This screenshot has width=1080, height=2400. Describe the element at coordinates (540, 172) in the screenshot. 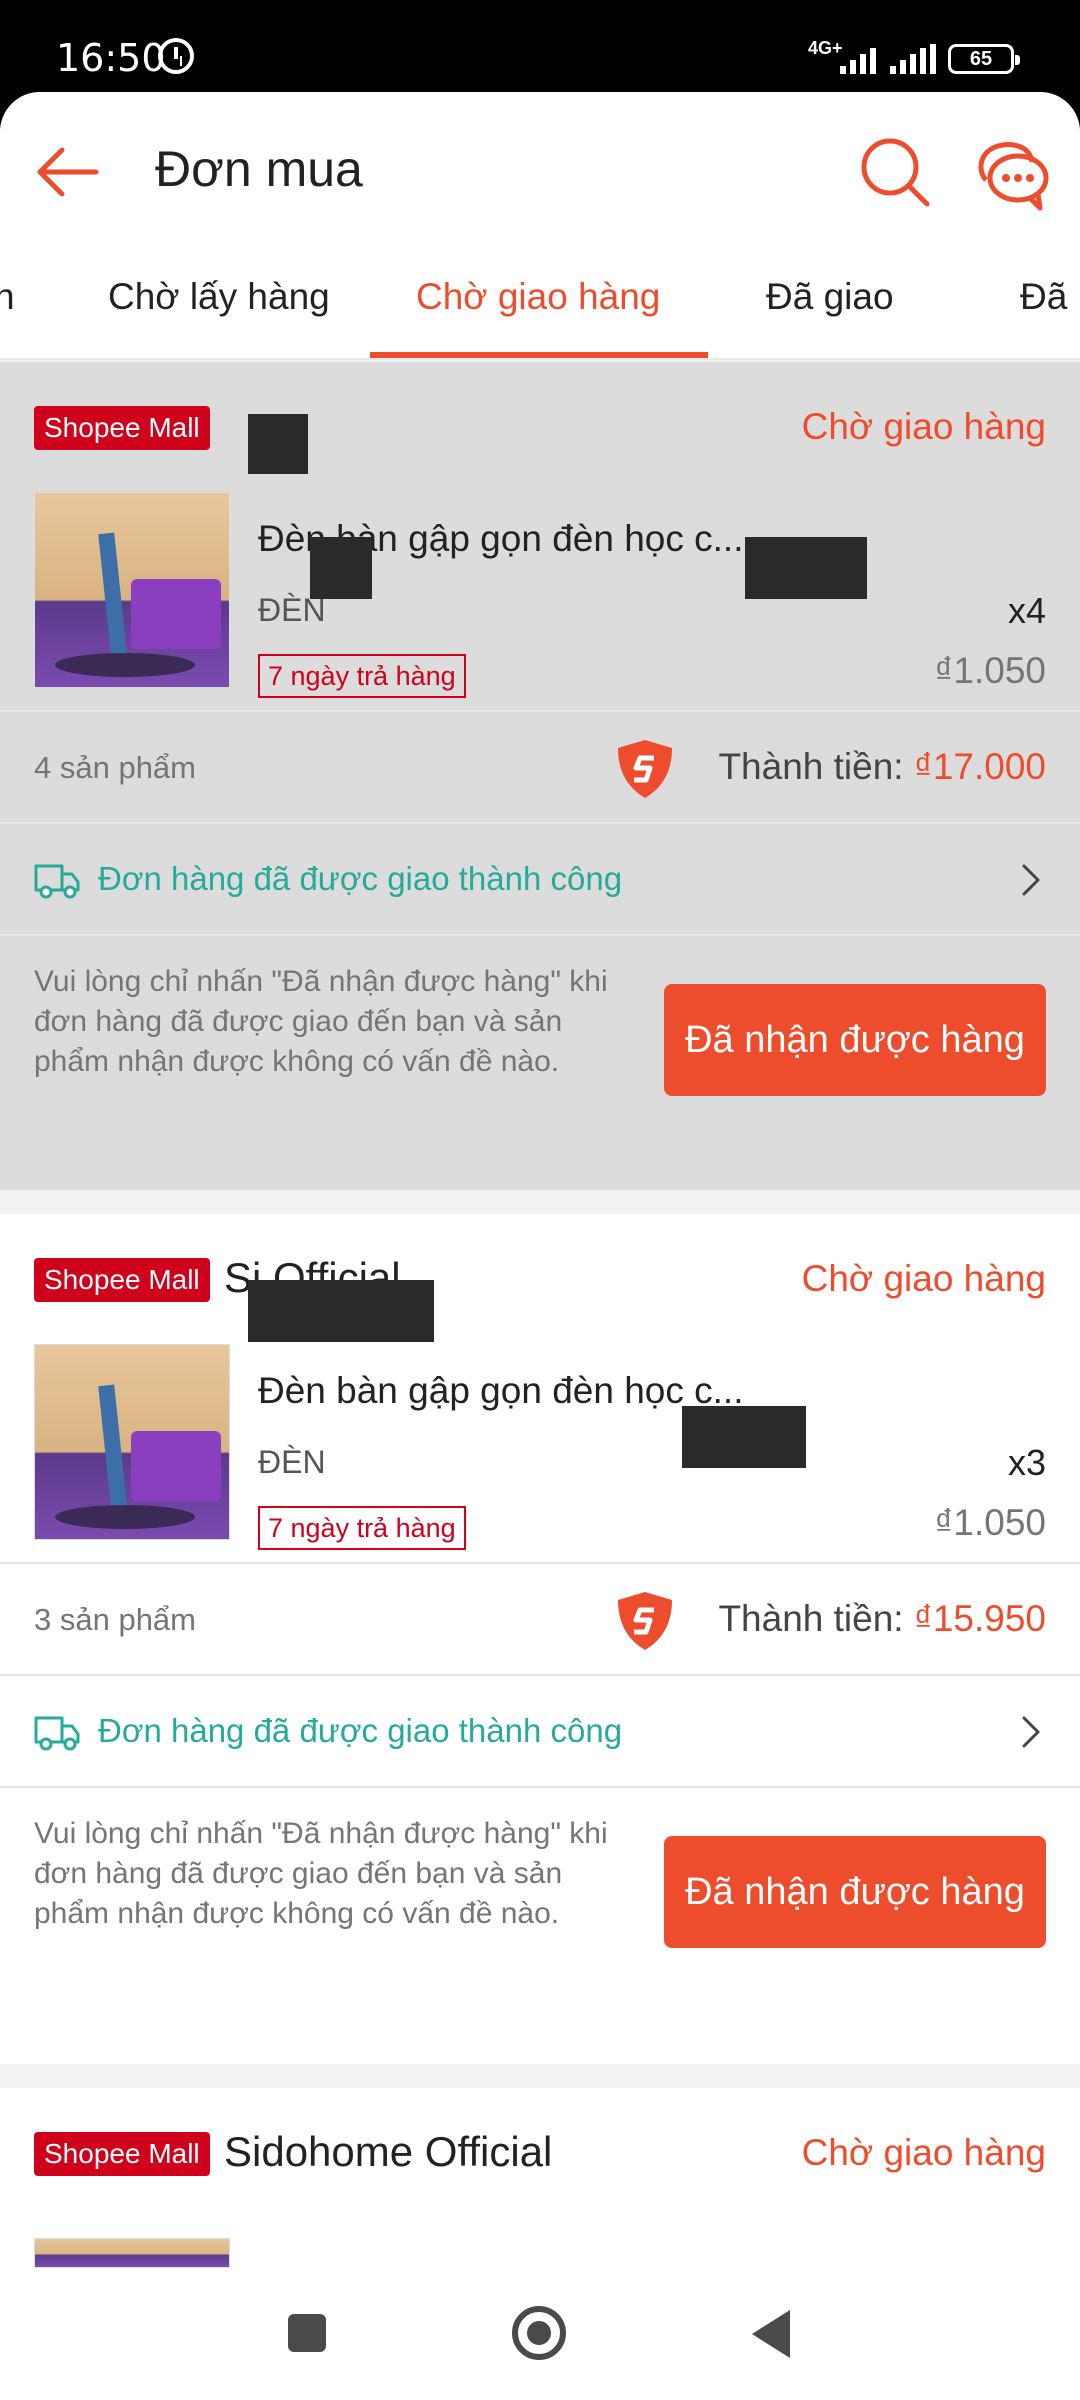

I see `app-header: Đơn mua` at that location.